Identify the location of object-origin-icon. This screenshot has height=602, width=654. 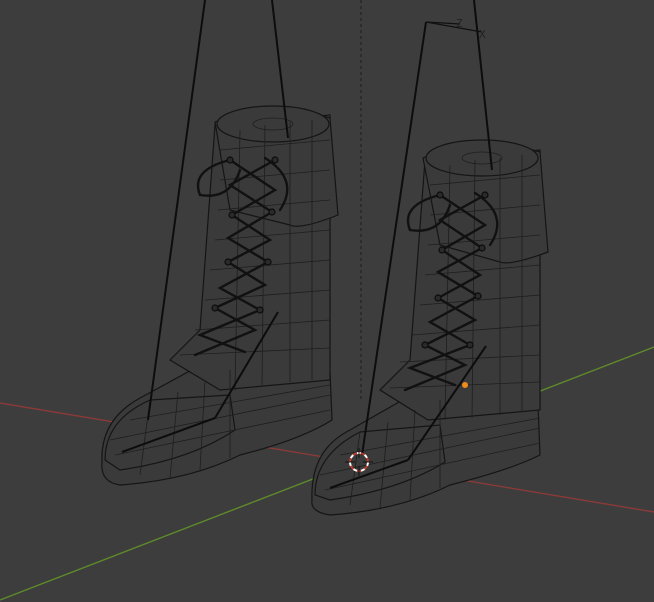
(465, 385).